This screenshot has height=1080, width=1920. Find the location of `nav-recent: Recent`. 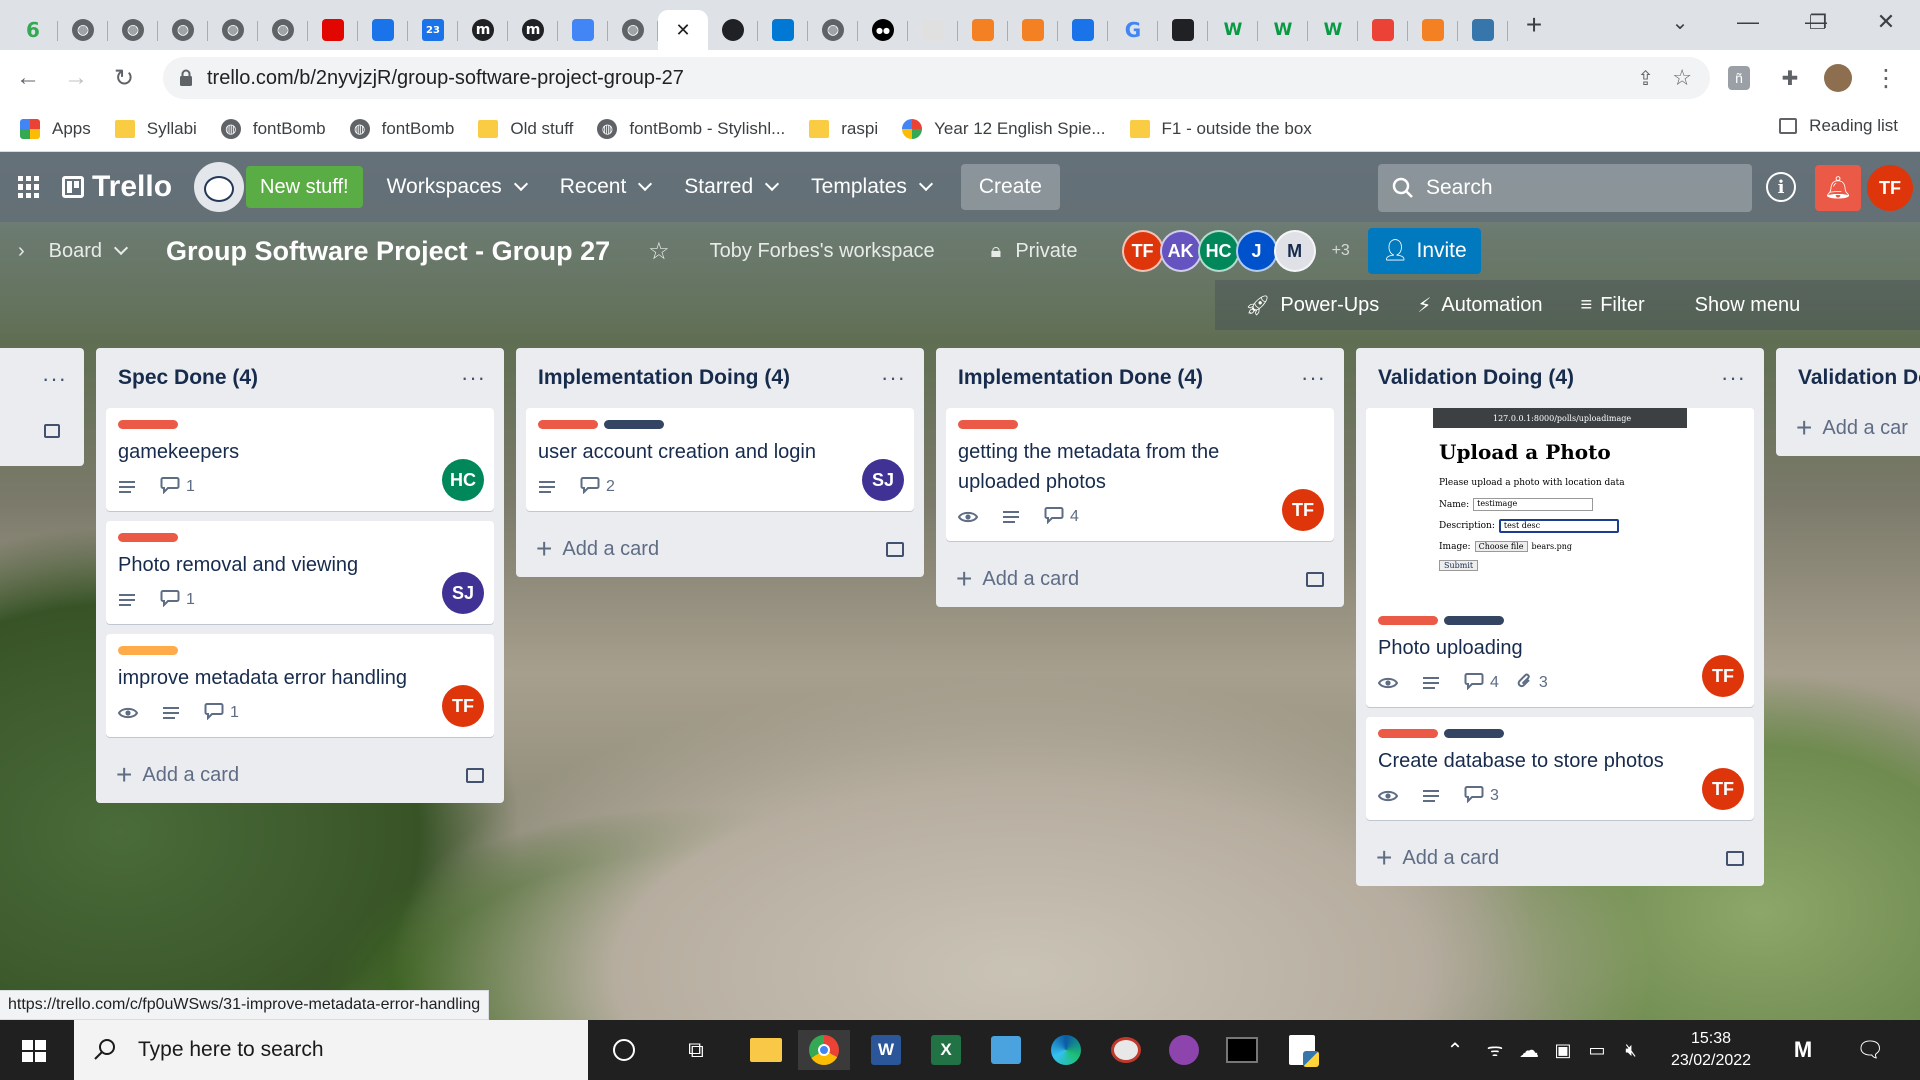

nav-recent: Recent is located at coordinates (605, 187).